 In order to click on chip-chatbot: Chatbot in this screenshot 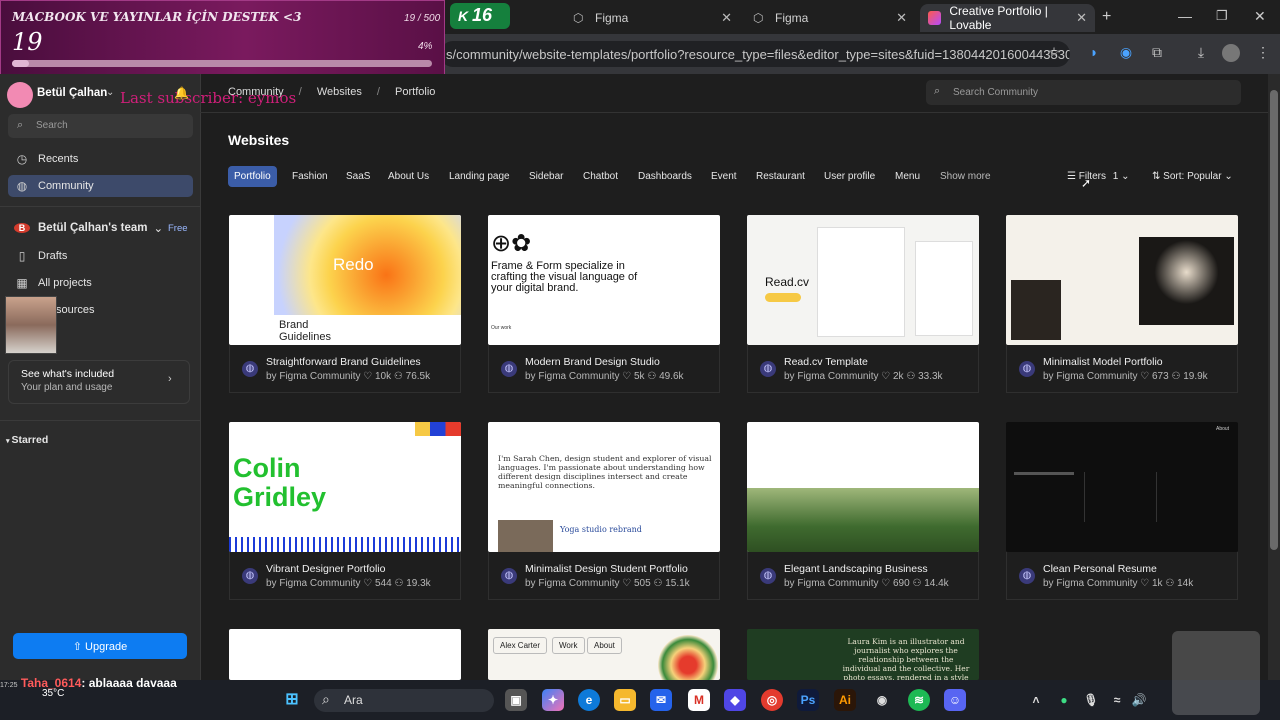, I will do `click(600, 176)`.